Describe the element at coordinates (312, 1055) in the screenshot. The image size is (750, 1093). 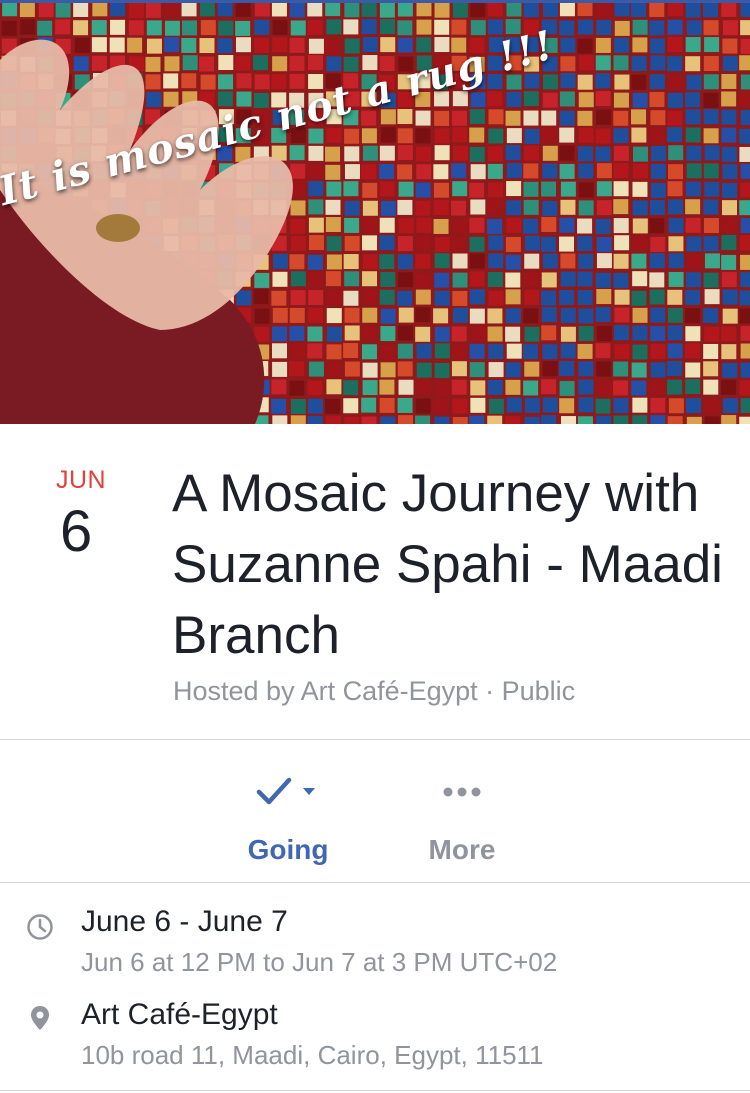
I see `event-location-address: 10b road 11, Maadi, Cairo, Egypt, 11511` at that location.